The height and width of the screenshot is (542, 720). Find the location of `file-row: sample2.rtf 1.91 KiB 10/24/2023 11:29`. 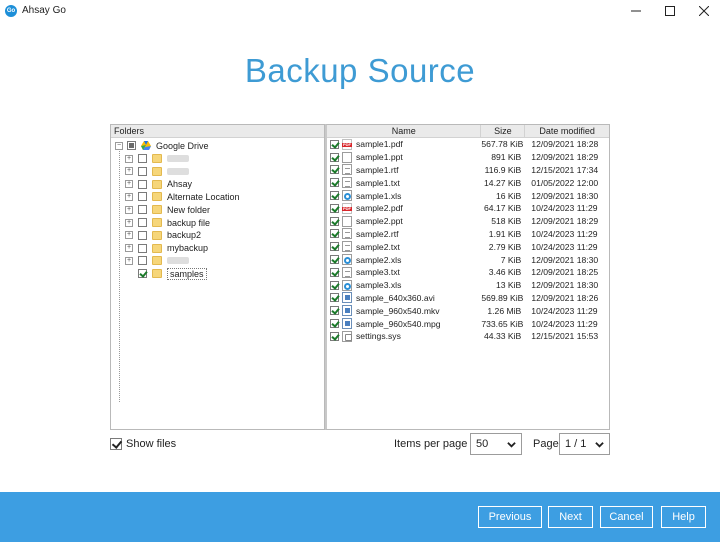

file-row: sample2.rtf 1.91 KiB 10/24/2023 11:29 is located at coordinates (468, 234).